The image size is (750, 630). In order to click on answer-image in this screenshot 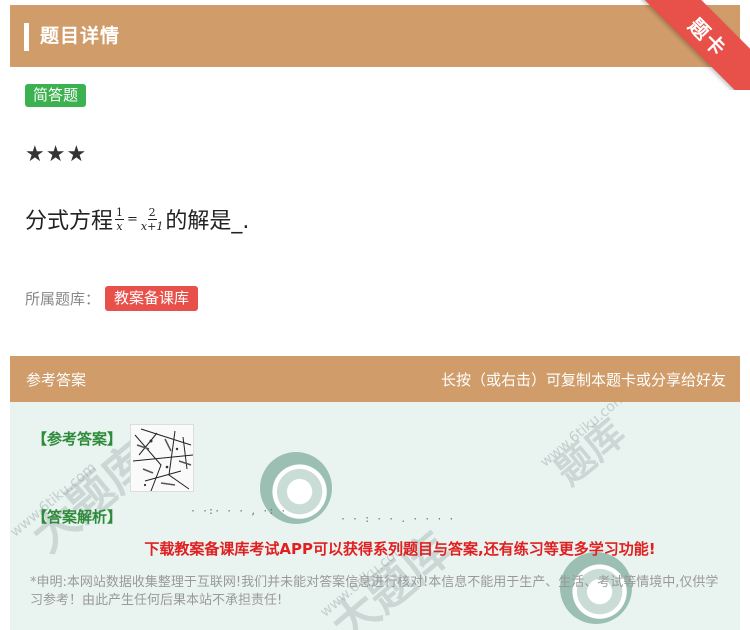, I will do `click(162, 458)`.